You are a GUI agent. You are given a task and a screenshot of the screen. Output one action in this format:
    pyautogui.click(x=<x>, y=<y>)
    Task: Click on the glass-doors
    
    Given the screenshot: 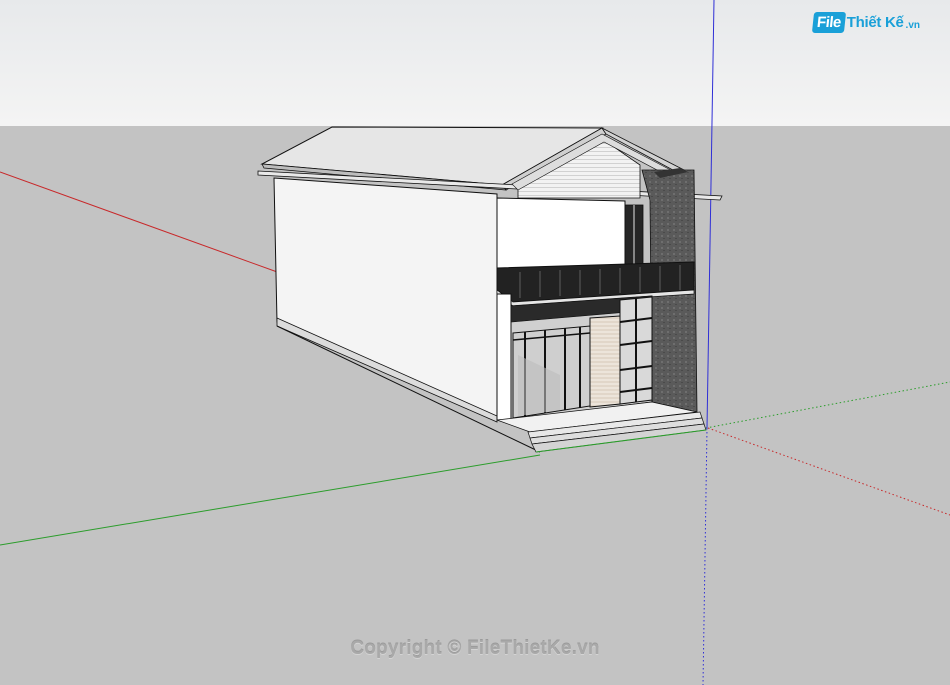 What is the action you would take?
    pyautogui.click(x=551, y=372)
    